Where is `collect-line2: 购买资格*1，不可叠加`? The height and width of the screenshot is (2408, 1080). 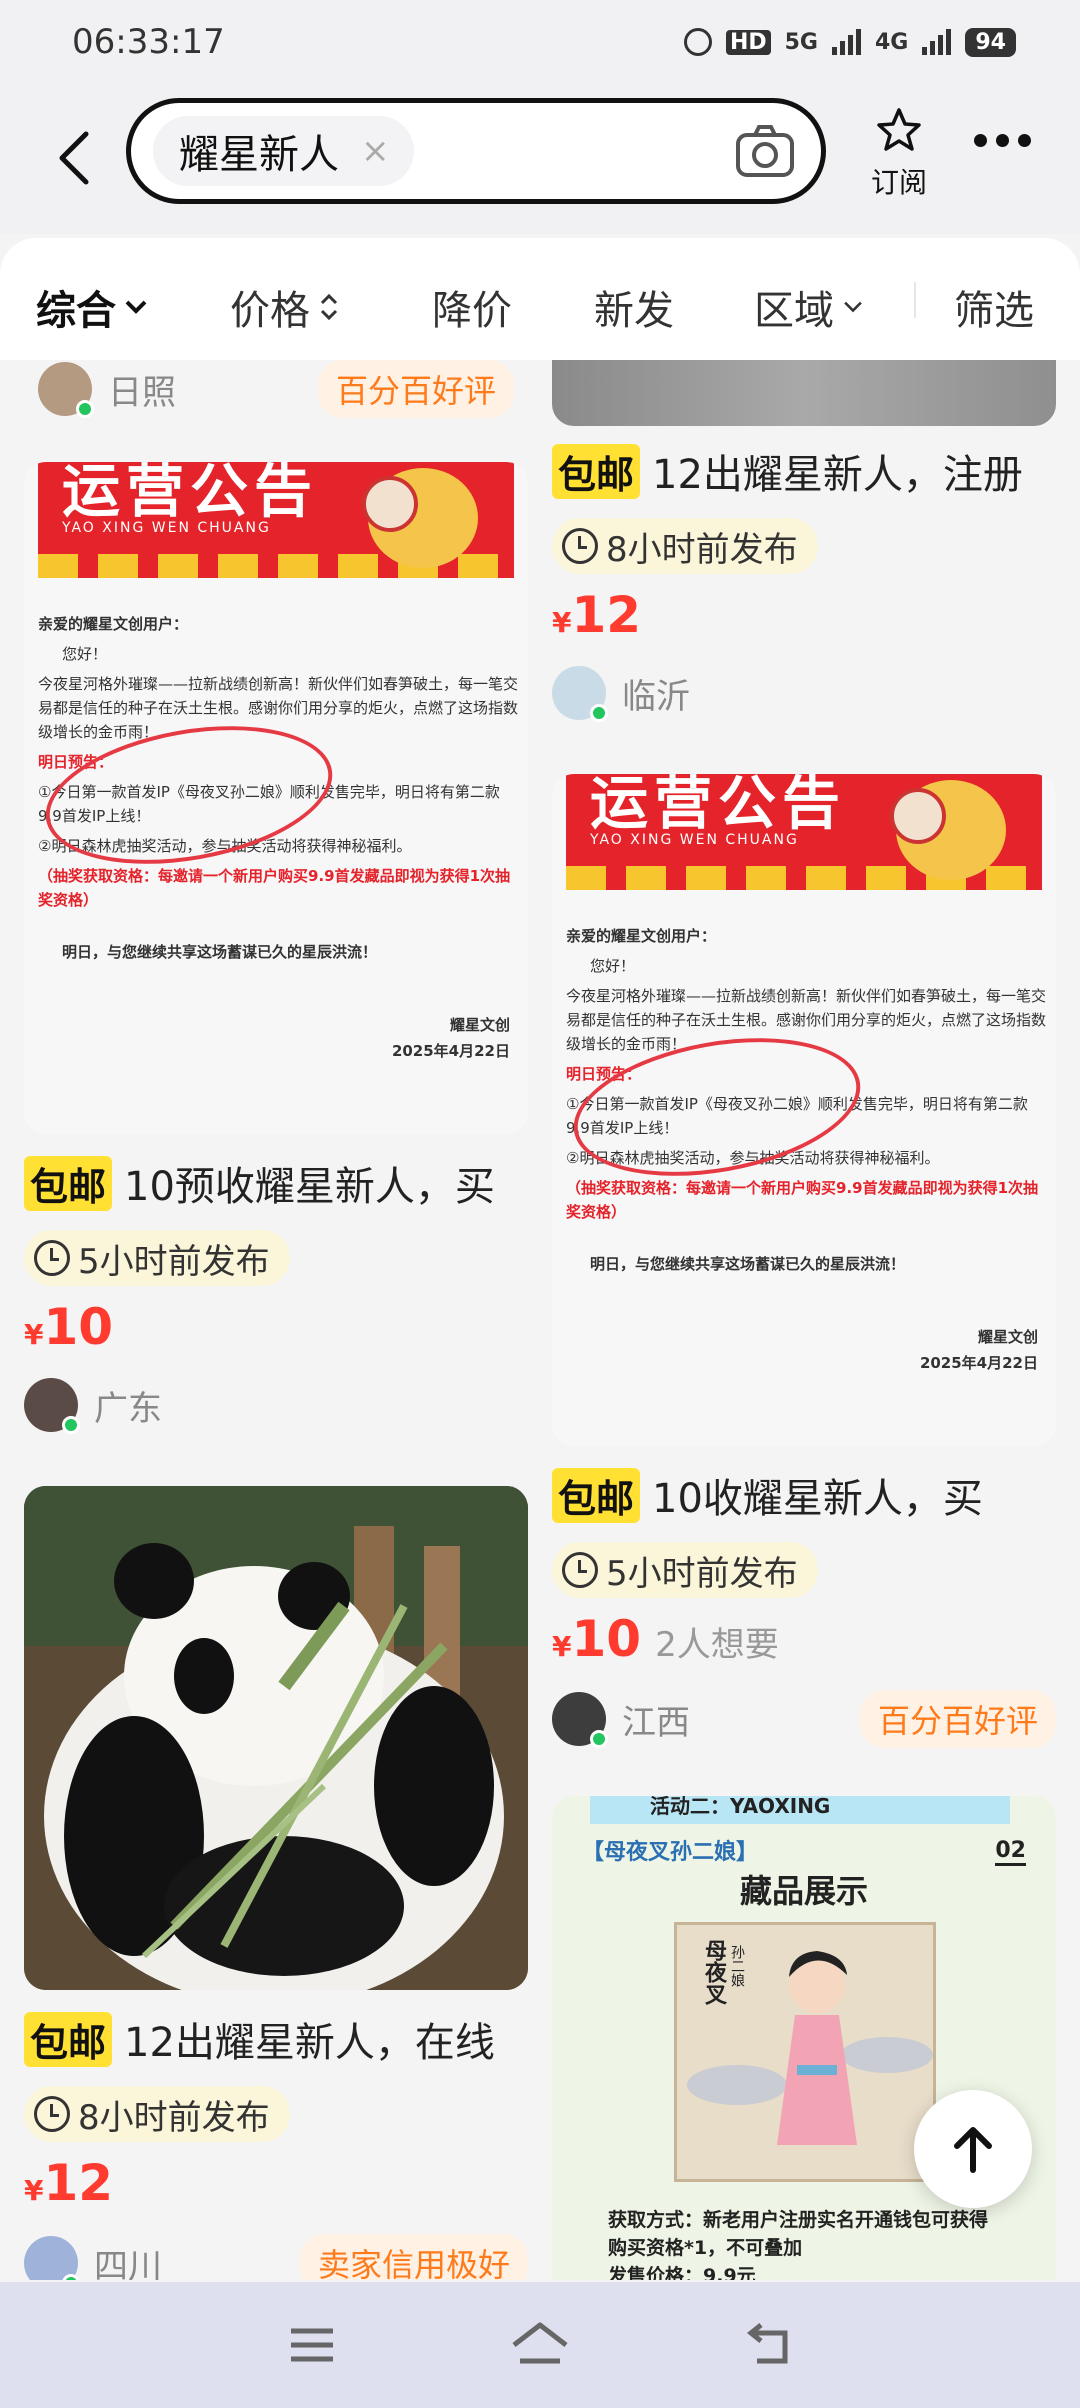 collect-line2: 购买资格*1，不可叠加 is located at coordinates (705, 2248).